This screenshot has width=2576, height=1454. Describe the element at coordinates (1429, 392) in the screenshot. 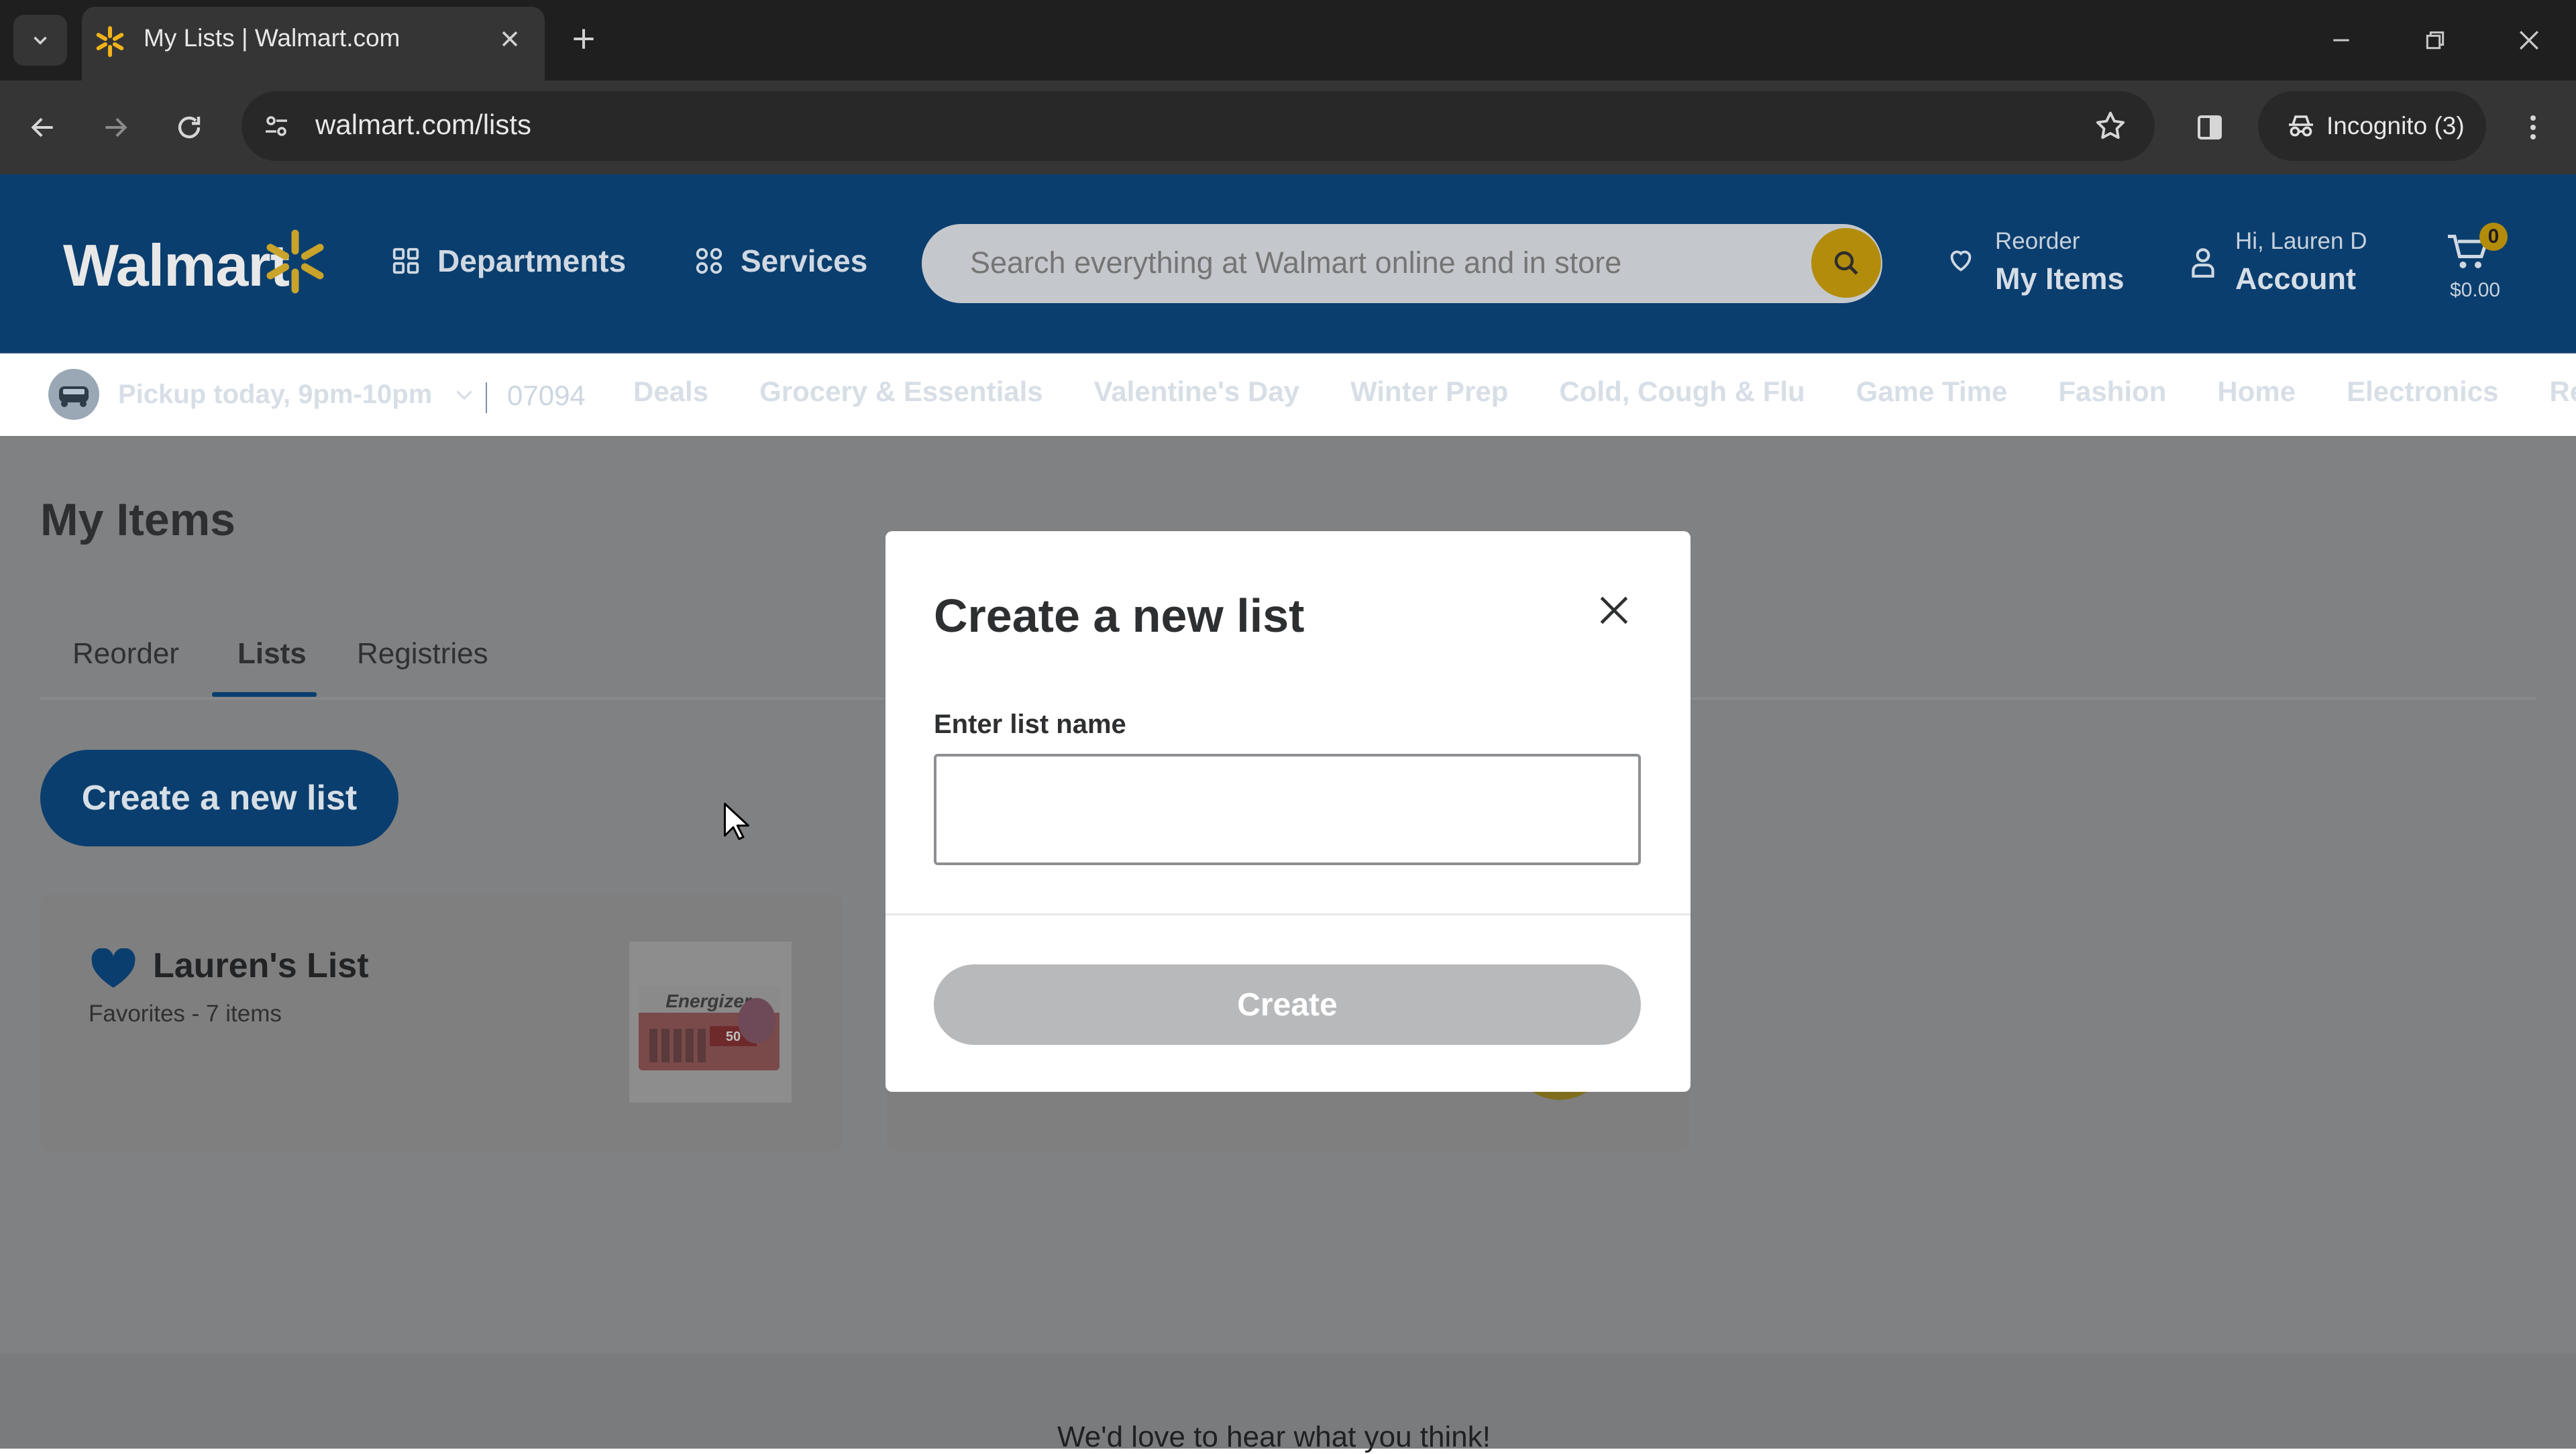

I see `nav-link-winter-prep: Winter Prep` at that location.